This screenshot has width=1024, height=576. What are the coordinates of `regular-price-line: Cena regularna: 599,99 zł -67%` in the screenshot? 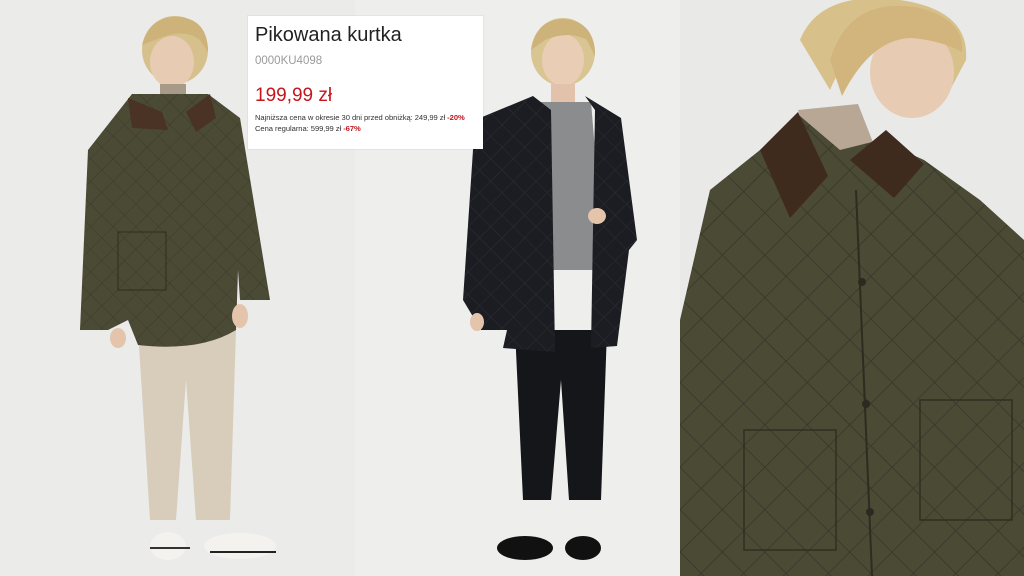 It's located at (365, 128).